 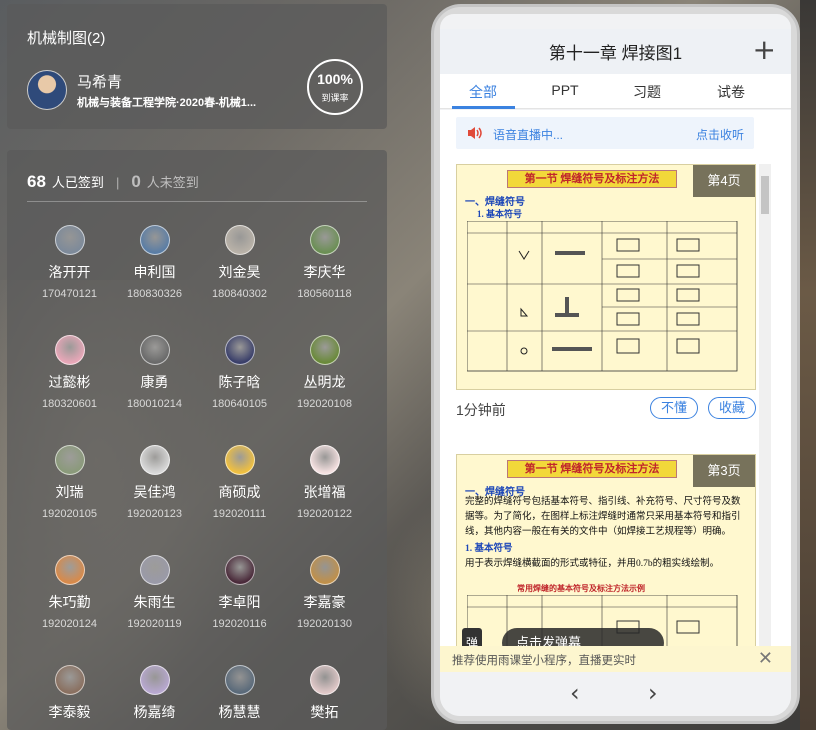 What do you see at coordinates (615, 53) in the screenshot?
I see `lesson-title: 第十一章 焊接图1` at bounding box center [615, 53].